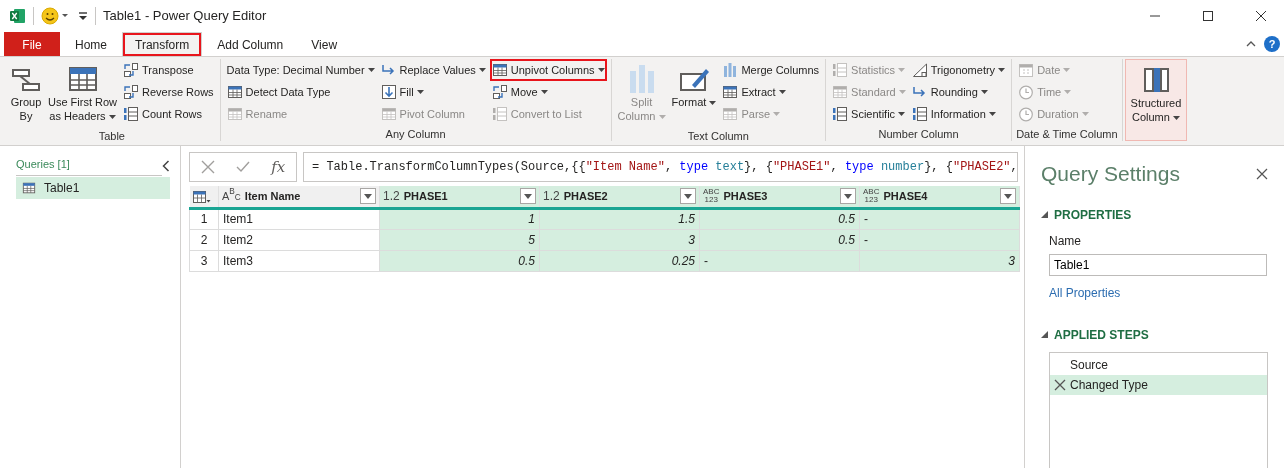 The height and width of the screenshot is (468, 1284). I want to click on maximize-icon, so click(1208, 16).